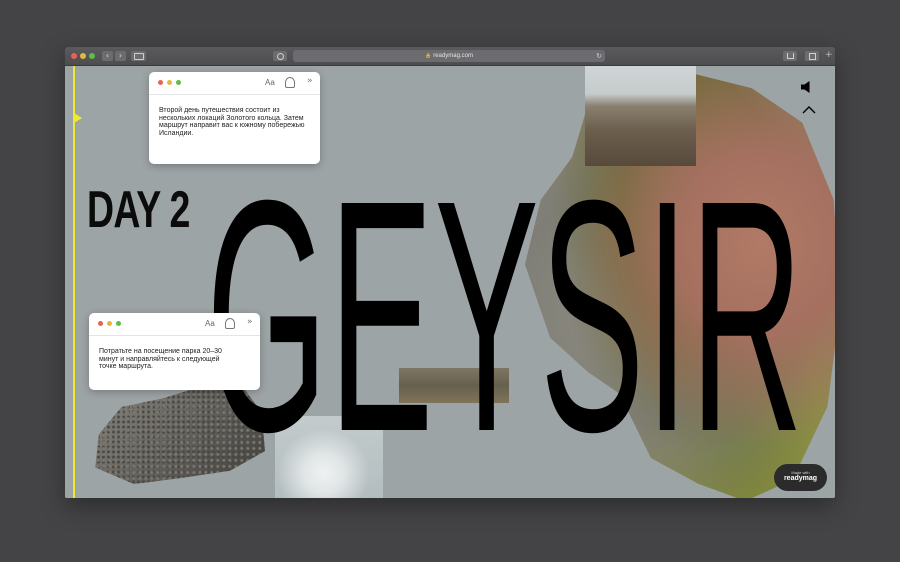  I want to click on address-bar: 🔒 readymag.com ↻, so click(449, 56).